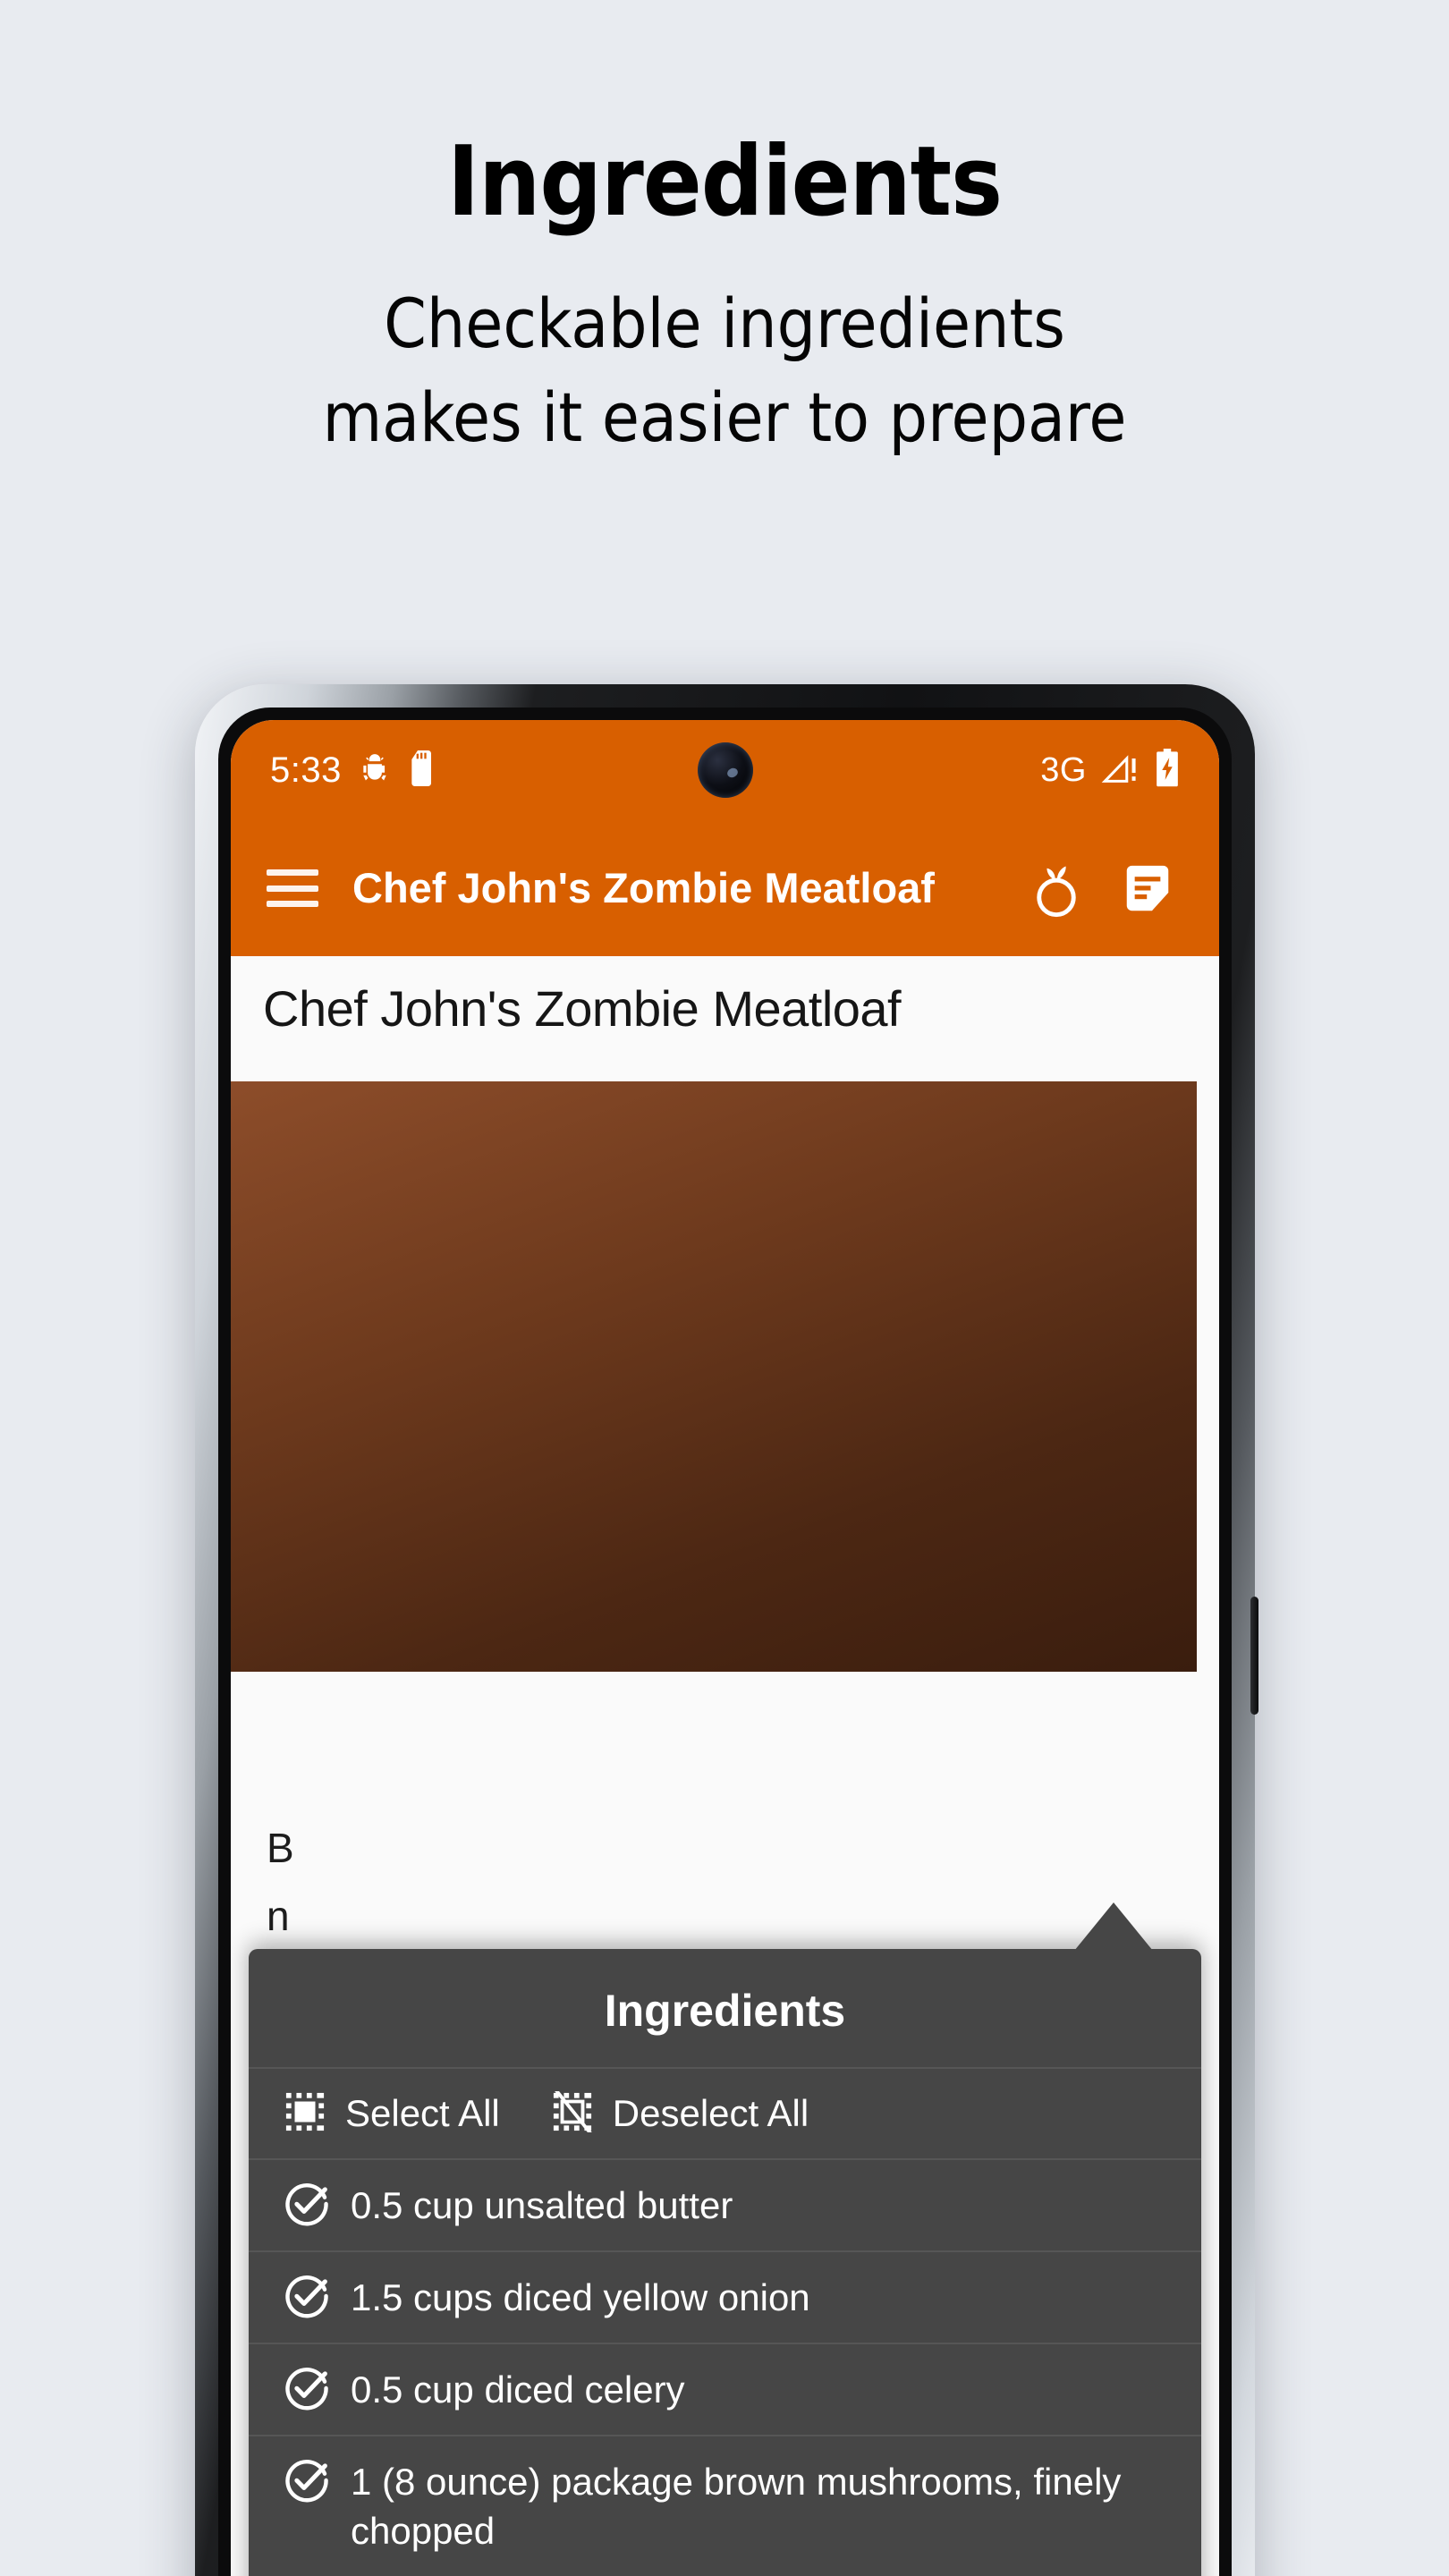 The height and width of the screenshot is (2576, 1449). What do you see at coordinates (353, 770) in the screenshot?
I see `status-bar-left: 5:33` at bounding box center [353, 770].